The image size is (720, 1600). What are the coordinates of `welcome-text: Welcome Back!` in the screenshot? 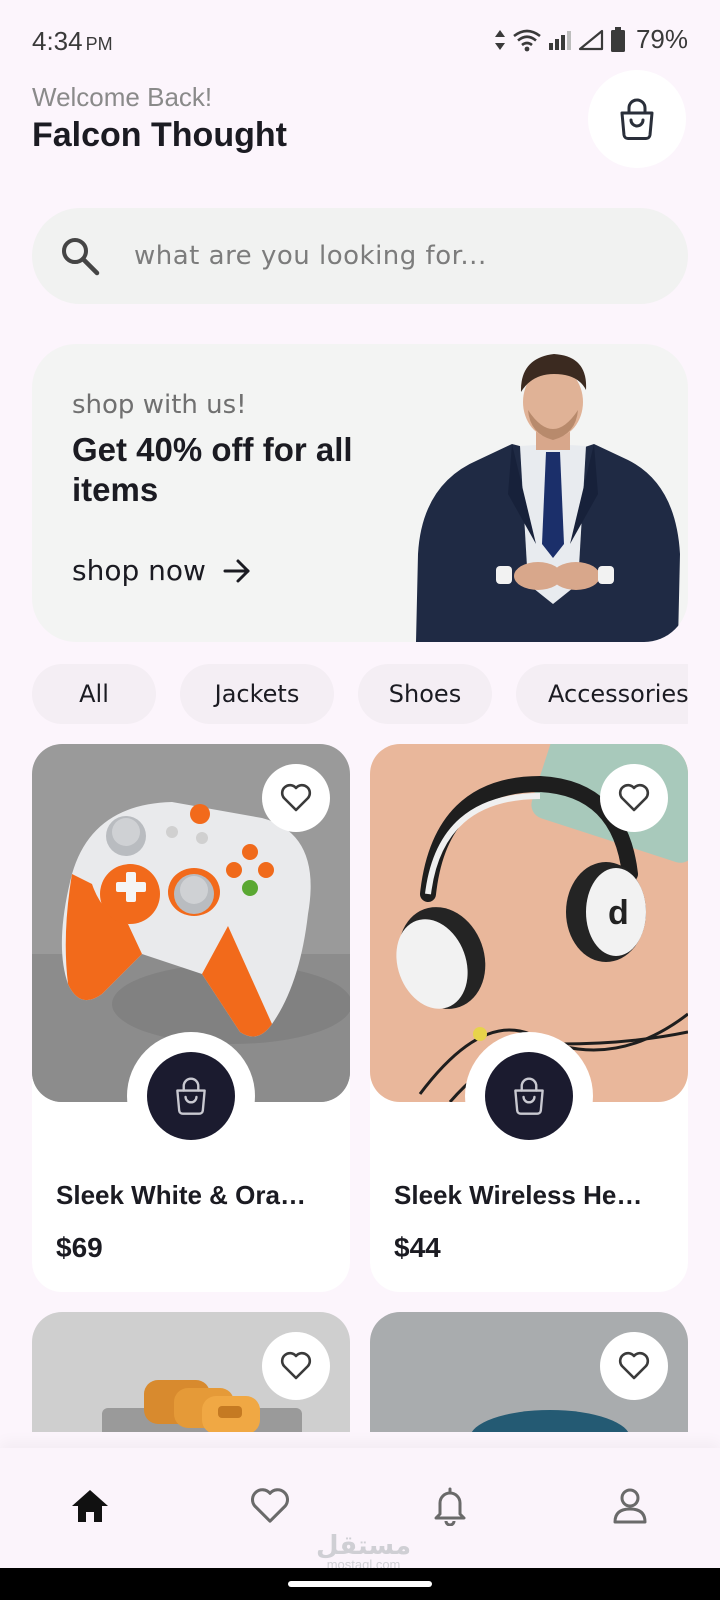 It's located at (122, 97).